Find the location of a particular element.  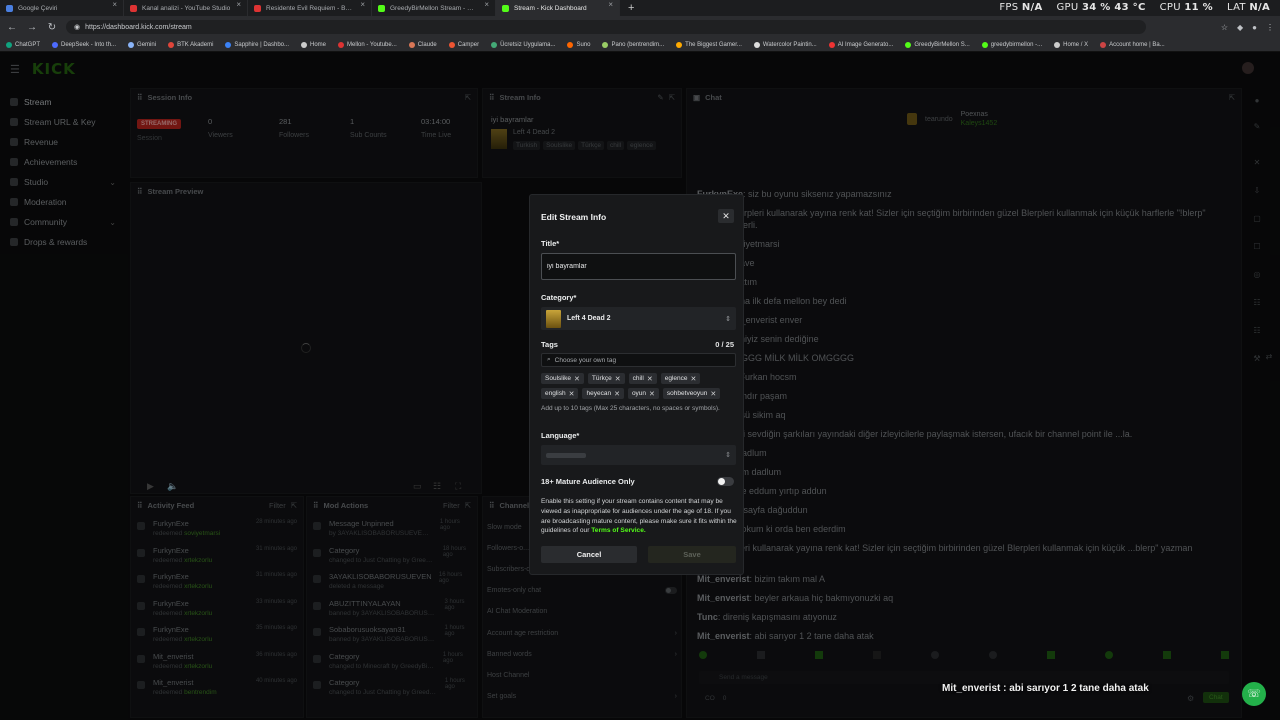

lat-value: N/A is located at coordinates (1259, 7).